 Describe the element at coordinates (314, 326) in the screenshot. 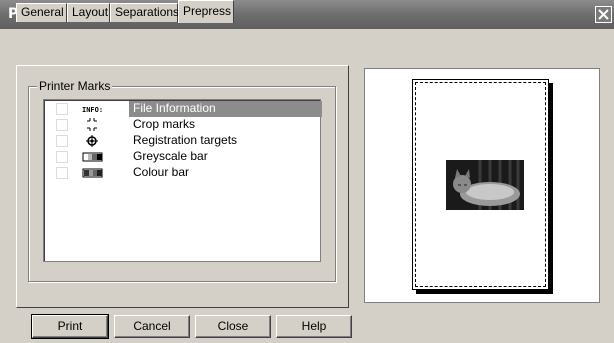

I see `help-button: Help` at that location.